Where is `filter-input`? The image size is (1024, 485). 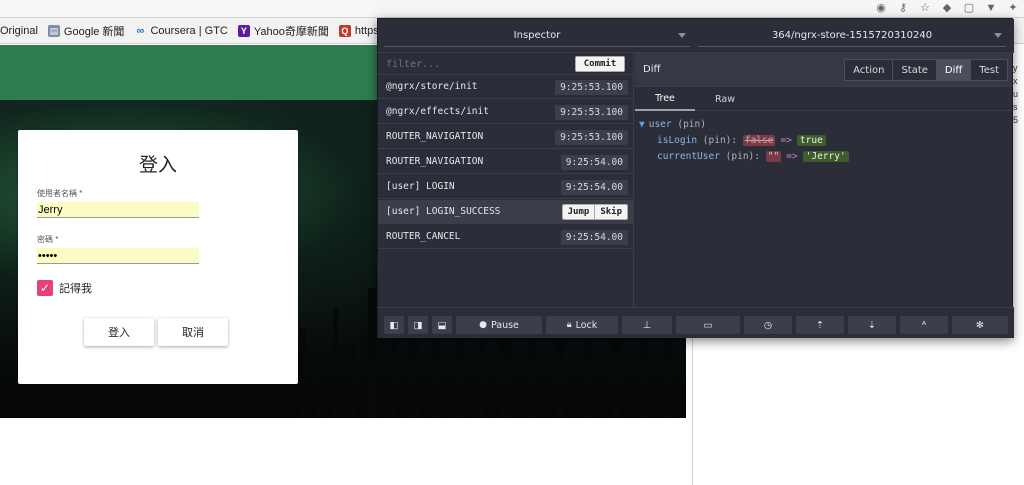
filter-input is located at coordinates (476, 64).